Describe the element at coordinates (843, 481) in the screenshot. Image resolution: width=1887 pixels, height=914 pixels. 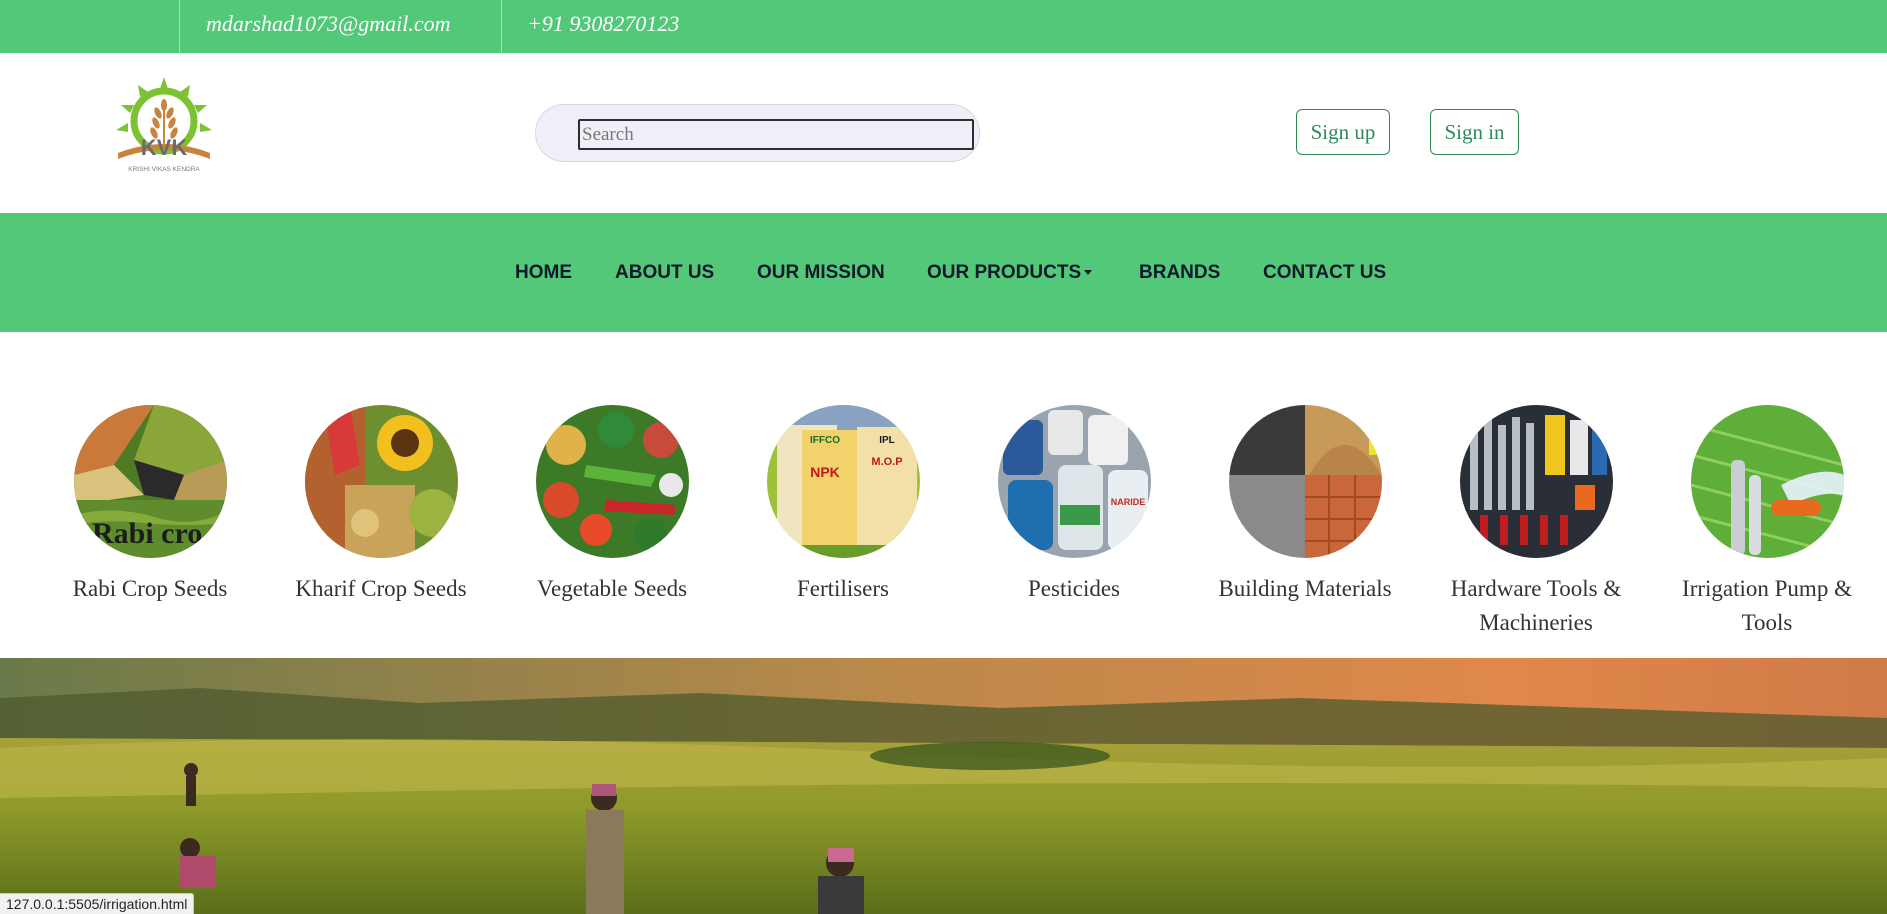
I see `fertilisers-image: IFFCO NPK IPL M.O.P` at that location.